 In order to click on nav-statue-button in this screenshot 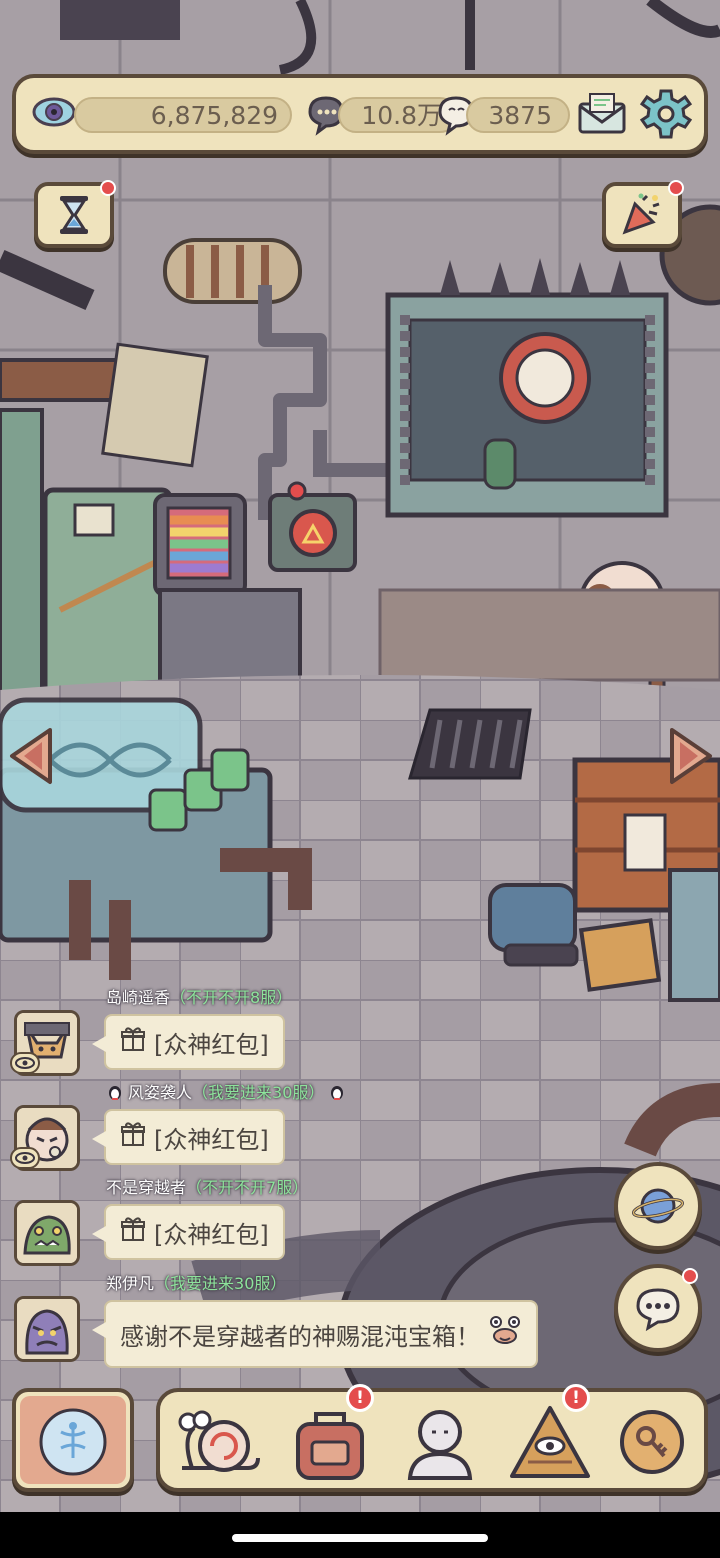, I will do `click(440, 1442)`.